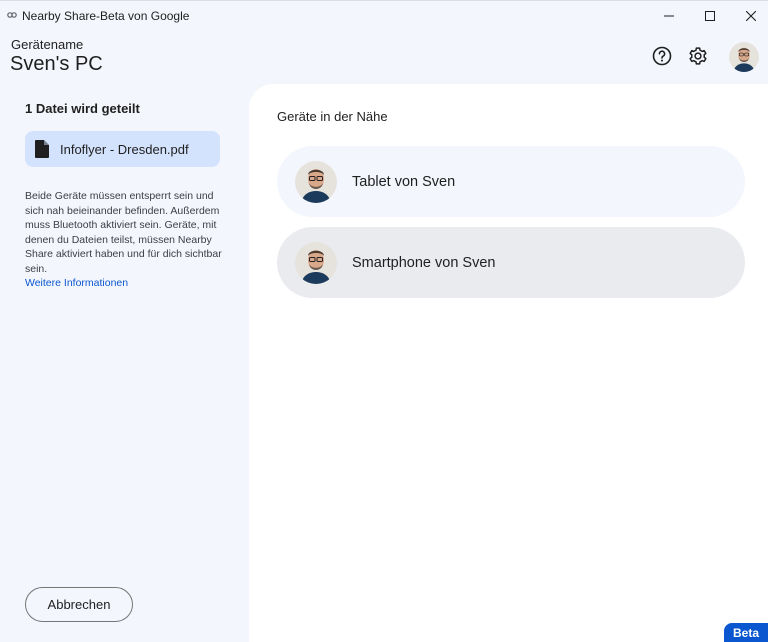 This screenshot has height=642, width=768. I want to click on device-name: Sven's PC, so click(56, 64).